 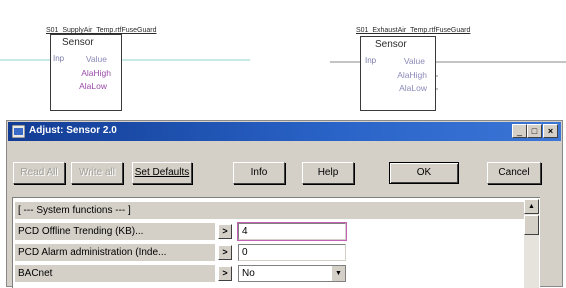 What do you see at coordinates (248, 273) in the screenshot?
I see `bacnet-select-value: No` at bounding box center [248, 273].